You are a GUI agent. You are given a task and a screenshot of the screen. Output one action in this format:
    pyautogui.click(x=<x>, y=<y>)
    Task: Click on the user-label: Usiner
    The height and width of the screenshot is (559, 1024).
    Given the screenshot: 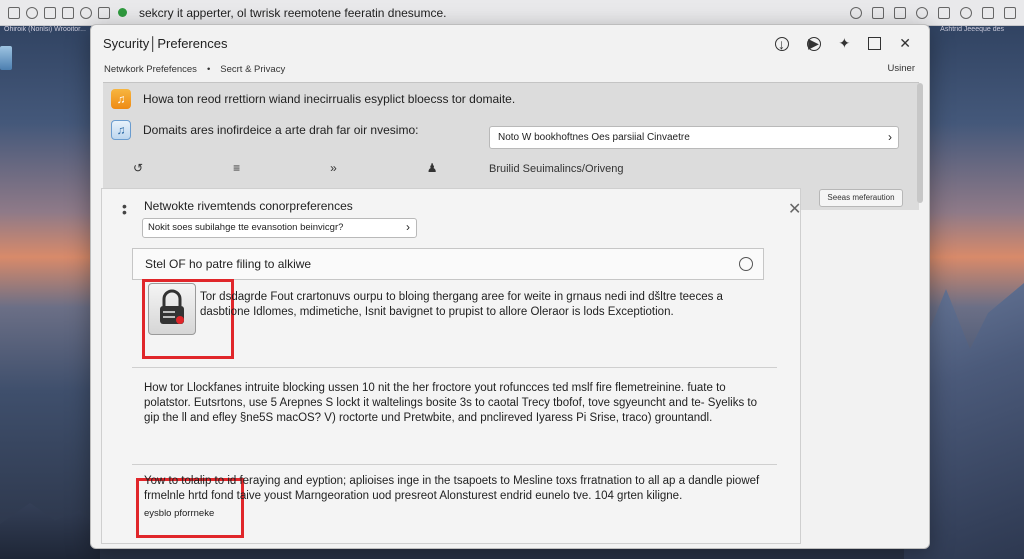 What is the action you would take?
    pyautogui.click(x=901, y=68)
    